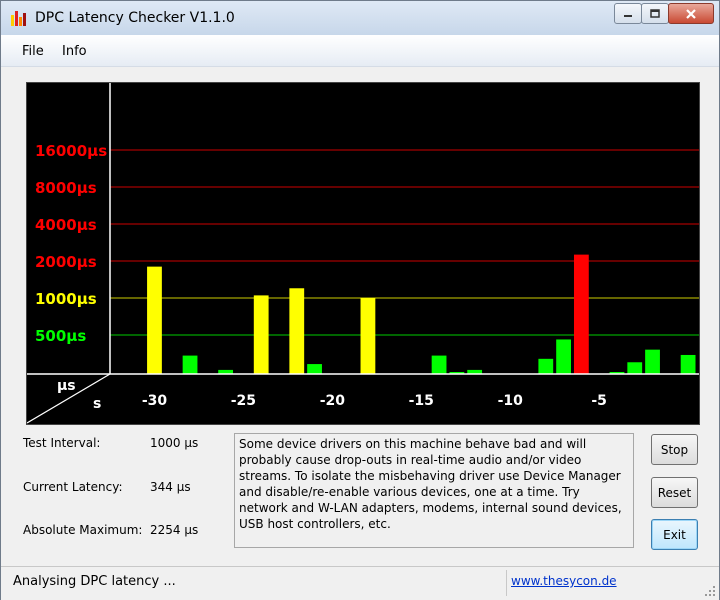 Image resolution: width=720 pixels, height=600 pixels. I want to click on test-interval-value: 1000 µs, so click(174, 443).